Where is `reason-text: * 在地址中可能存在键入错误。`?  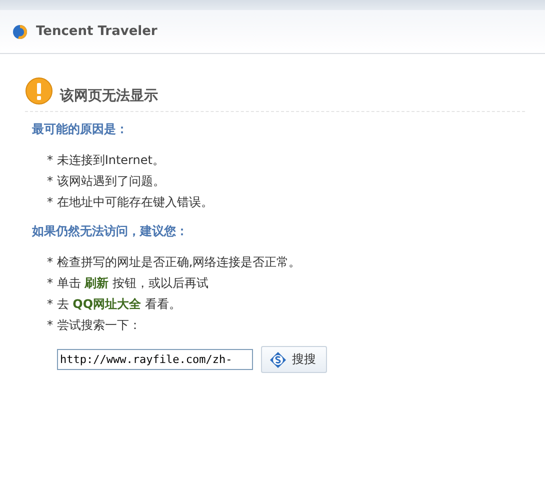
reason-text: * 在地址中可能存在键入错误。 is located at coordinates (130, 202).